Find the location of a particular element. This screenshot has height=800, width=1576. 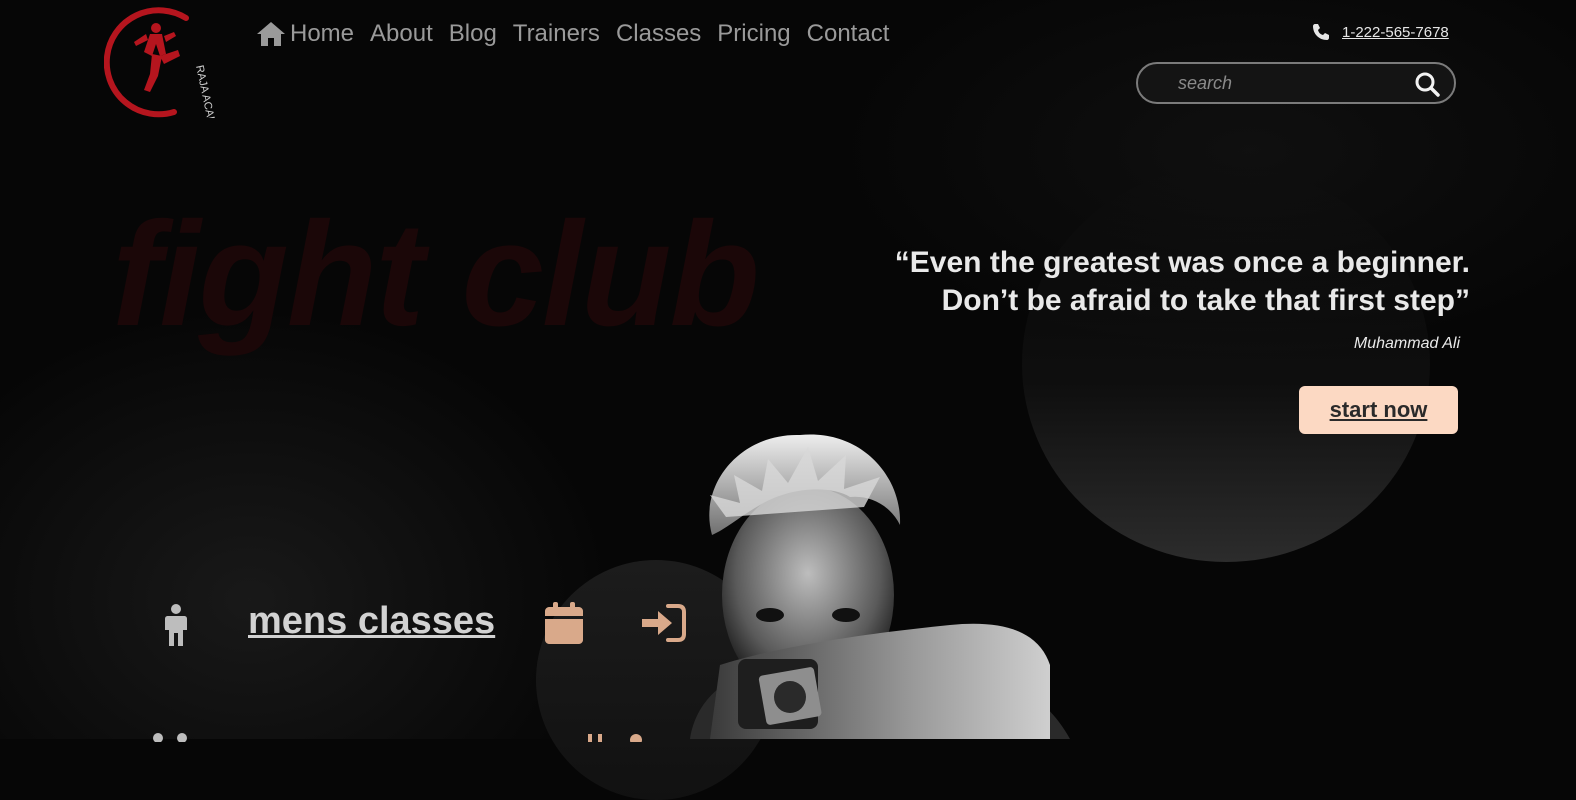

nav-home-label: Home is located at coordinates (322, 33).